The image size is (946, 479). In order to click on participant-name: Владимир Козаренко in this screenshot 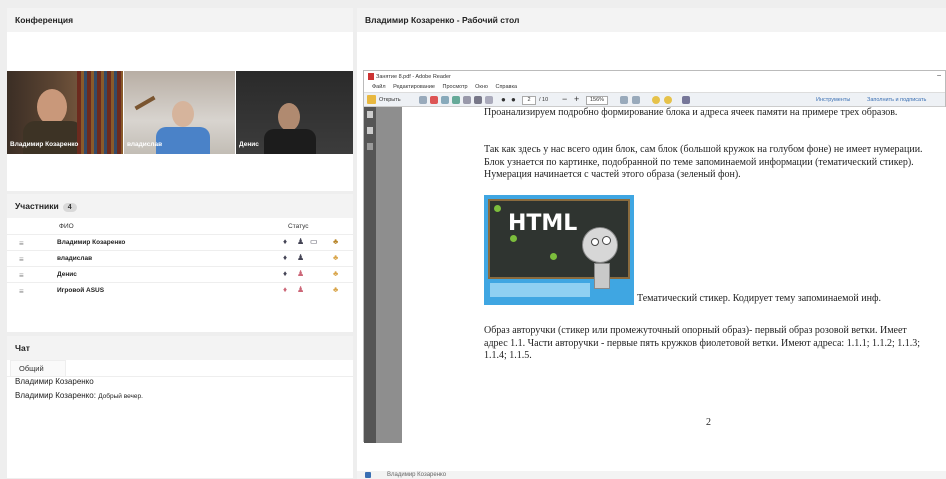, I will do `click(91, 242)`.